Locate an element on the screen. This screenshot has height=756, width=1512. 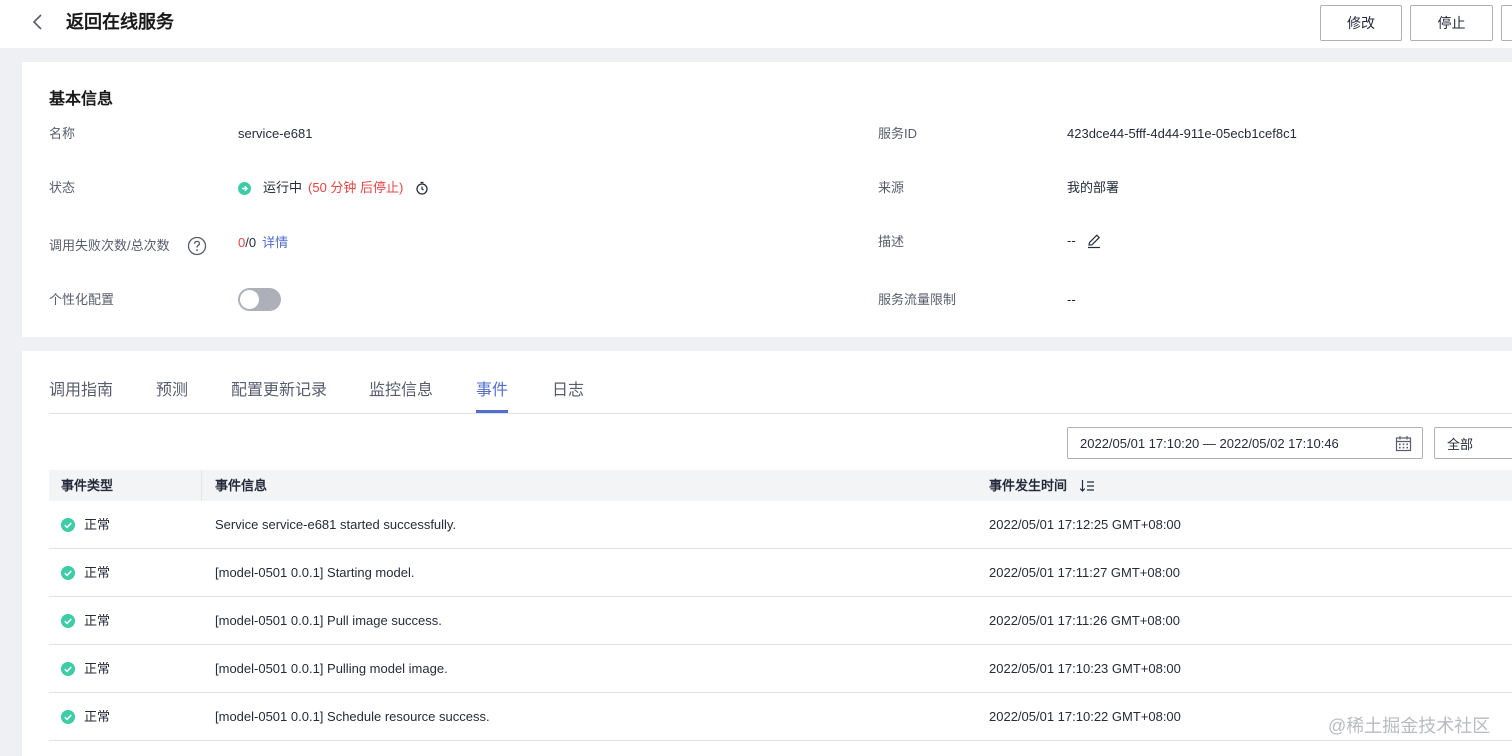
event-info: [model-0501 0.0.1] Starting model. is located at coordinates (315, 572).